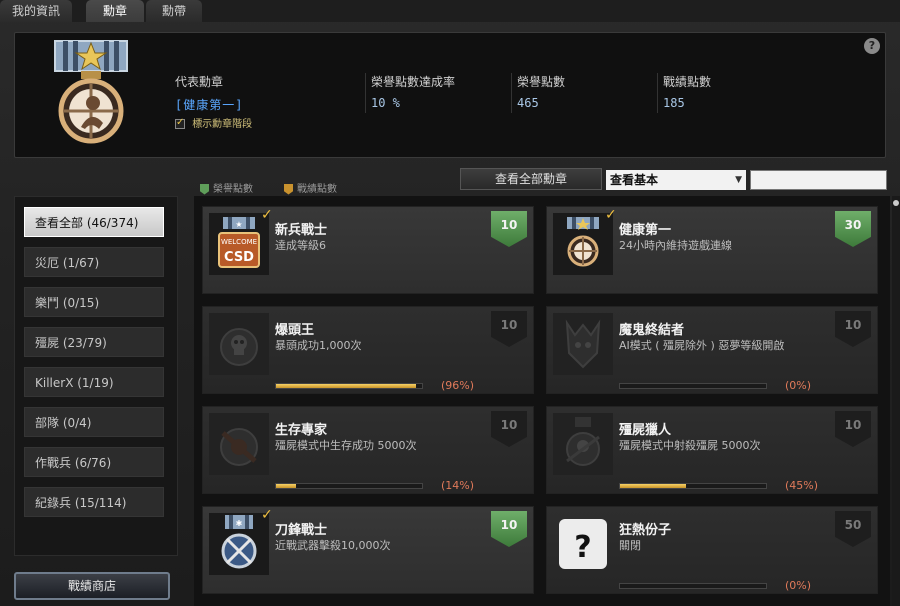 The width and height of the screenshot is (900, 606). Describe the element at coordinates (94, 382) in the screenshot. I see `category-killerx: KillerX (1/19)` at that location.